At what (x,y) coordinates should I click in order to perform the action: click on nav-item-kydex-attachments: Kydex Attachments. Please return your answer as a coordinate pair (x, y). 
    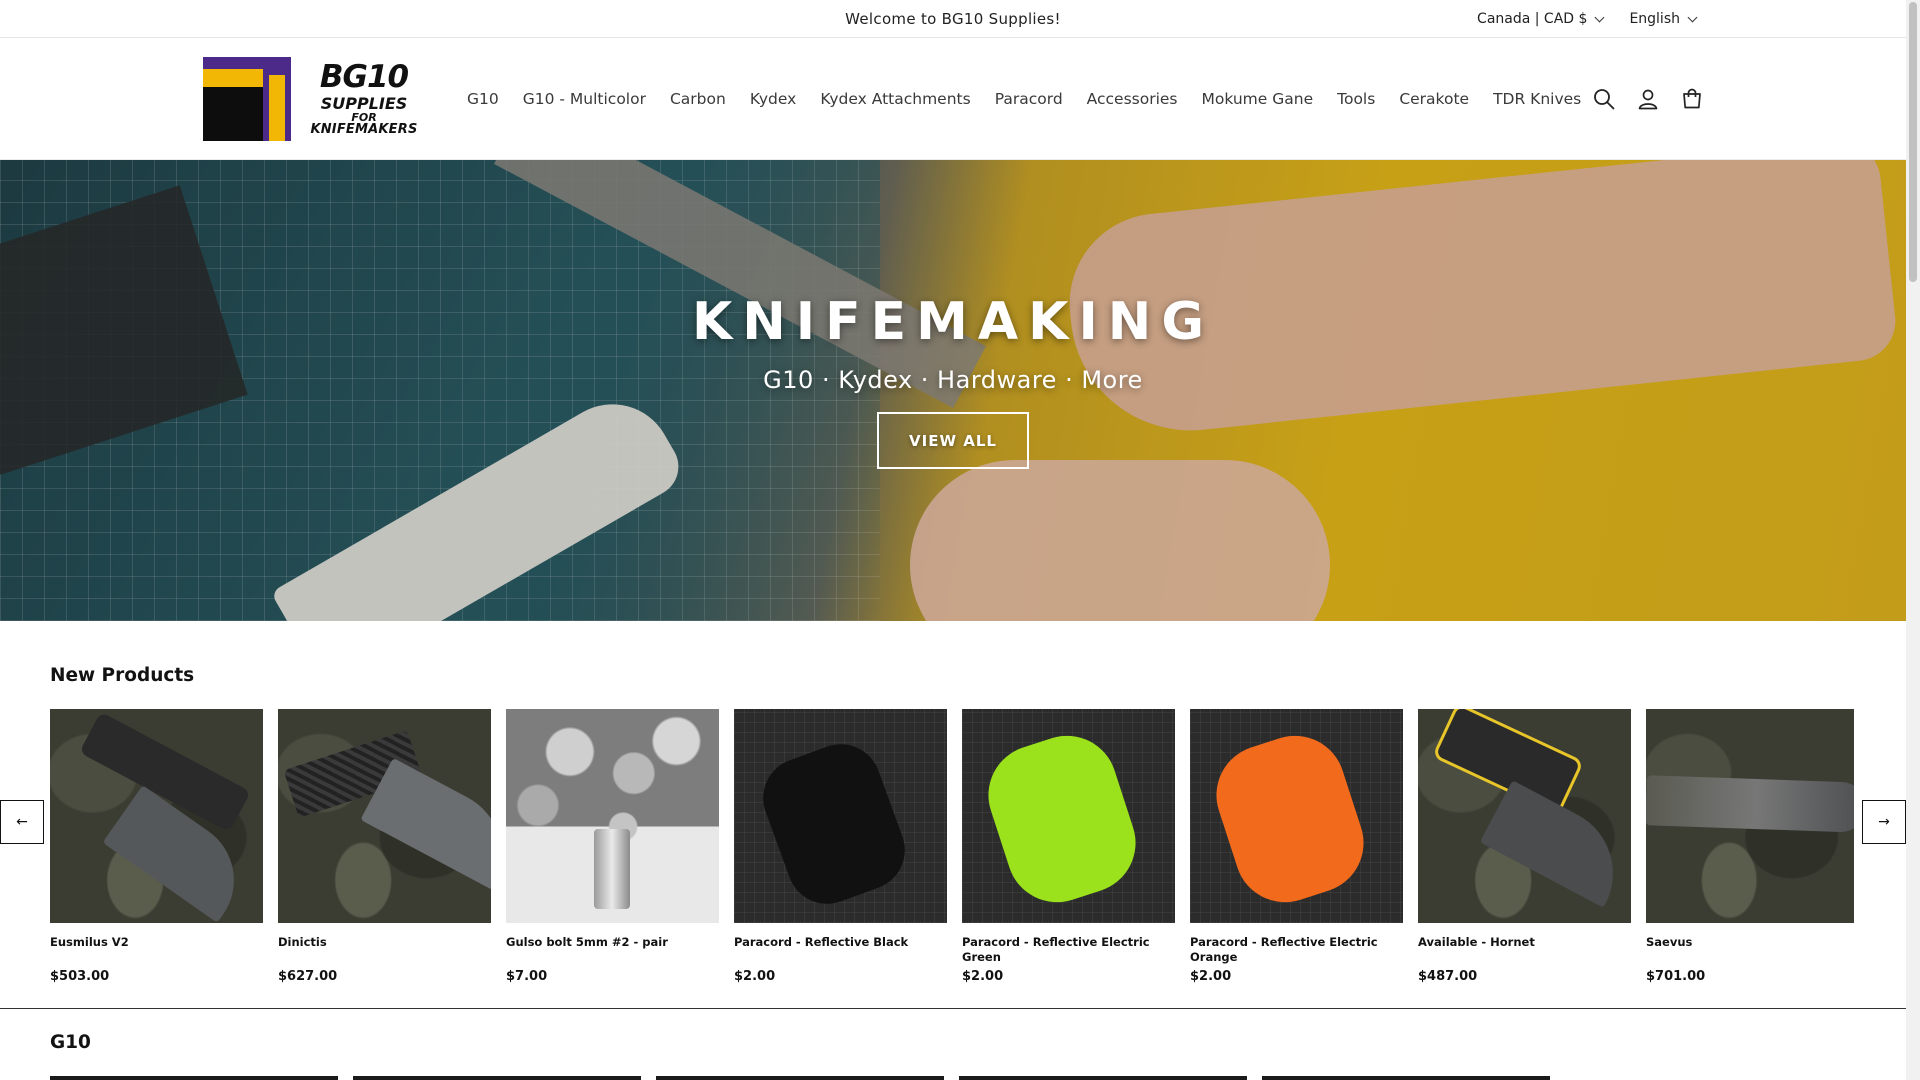
    Looking at the image, I should click on (895, 99).